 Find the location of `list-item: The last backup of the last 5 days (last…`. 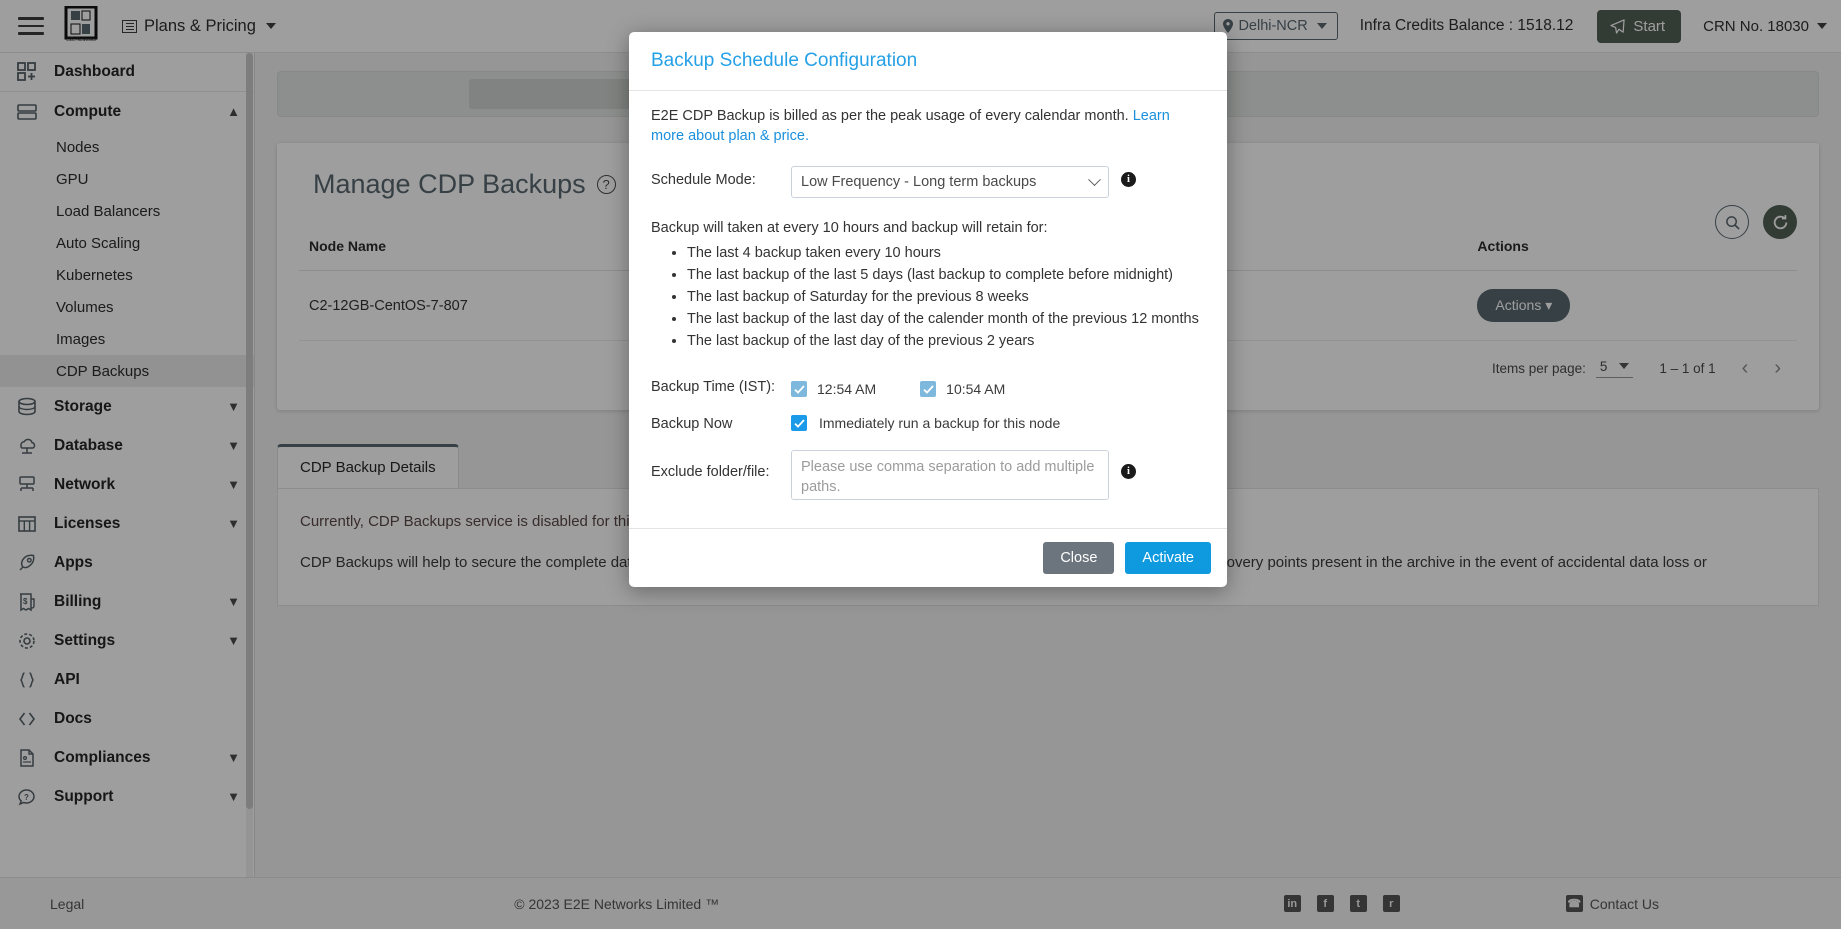

list-item: The last backup of the last 5 days (last… is located at coordinates (946, 275).